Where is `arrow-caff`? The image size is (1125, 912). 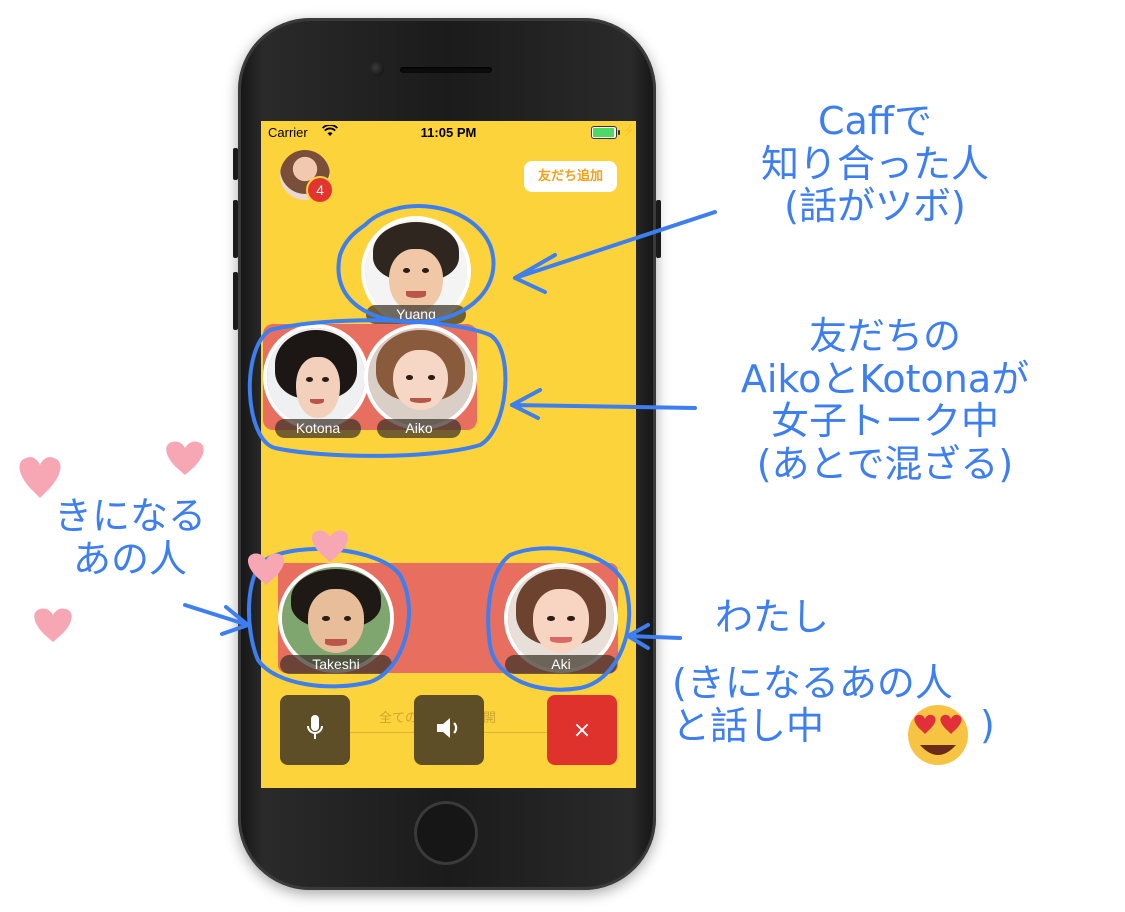 arrow-caff is located at coordinates (615, 252).